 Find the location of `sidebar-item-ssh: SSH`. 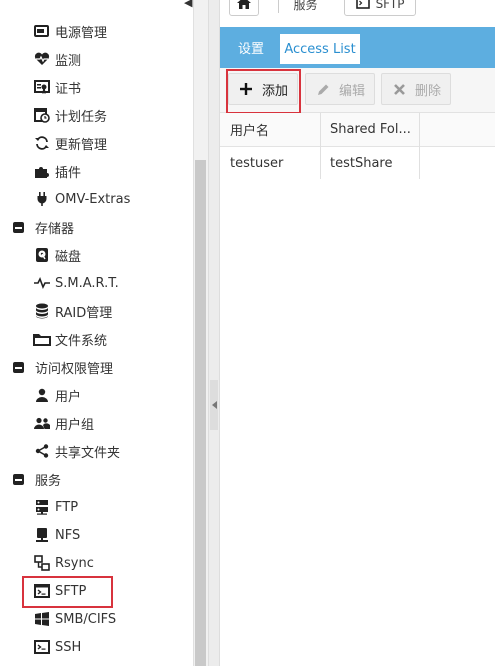

sidebar-item-ssh: SSH is located at coordinates (57, 647).